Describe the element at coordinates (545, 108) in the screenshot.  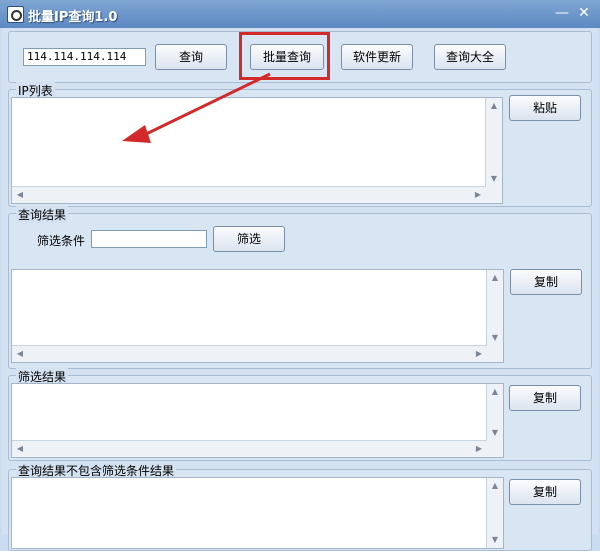
I see `paste-button: 粘贴` at that location.